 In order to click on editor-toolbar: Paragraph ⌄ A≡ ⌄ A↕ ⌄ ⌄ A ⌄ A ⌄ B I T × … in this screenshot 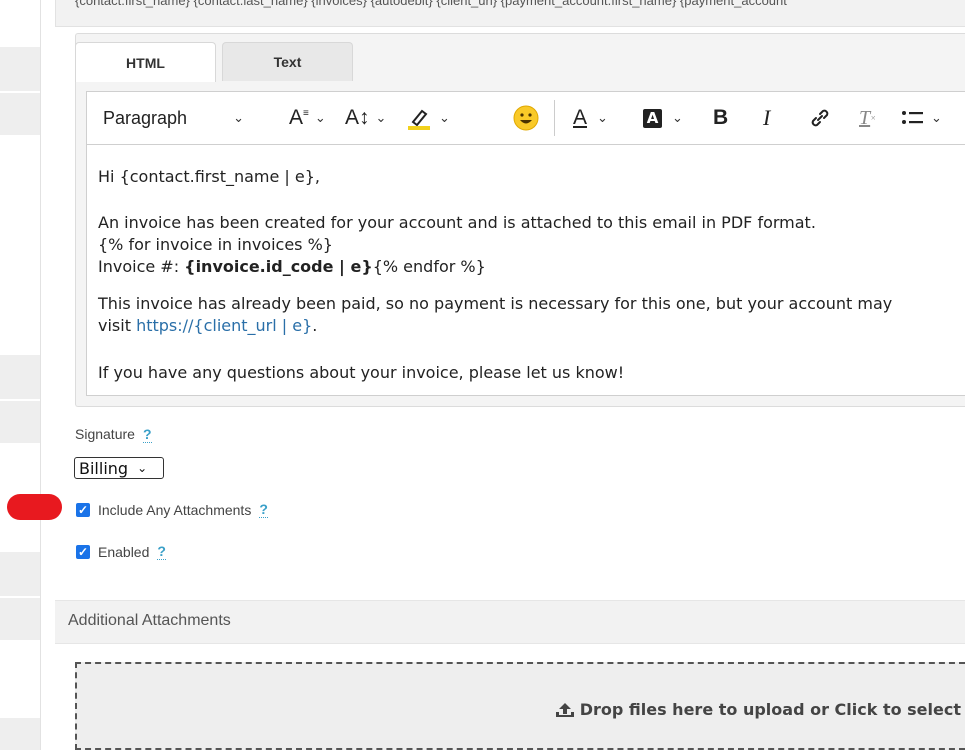, I will do `click(525, 117)`.